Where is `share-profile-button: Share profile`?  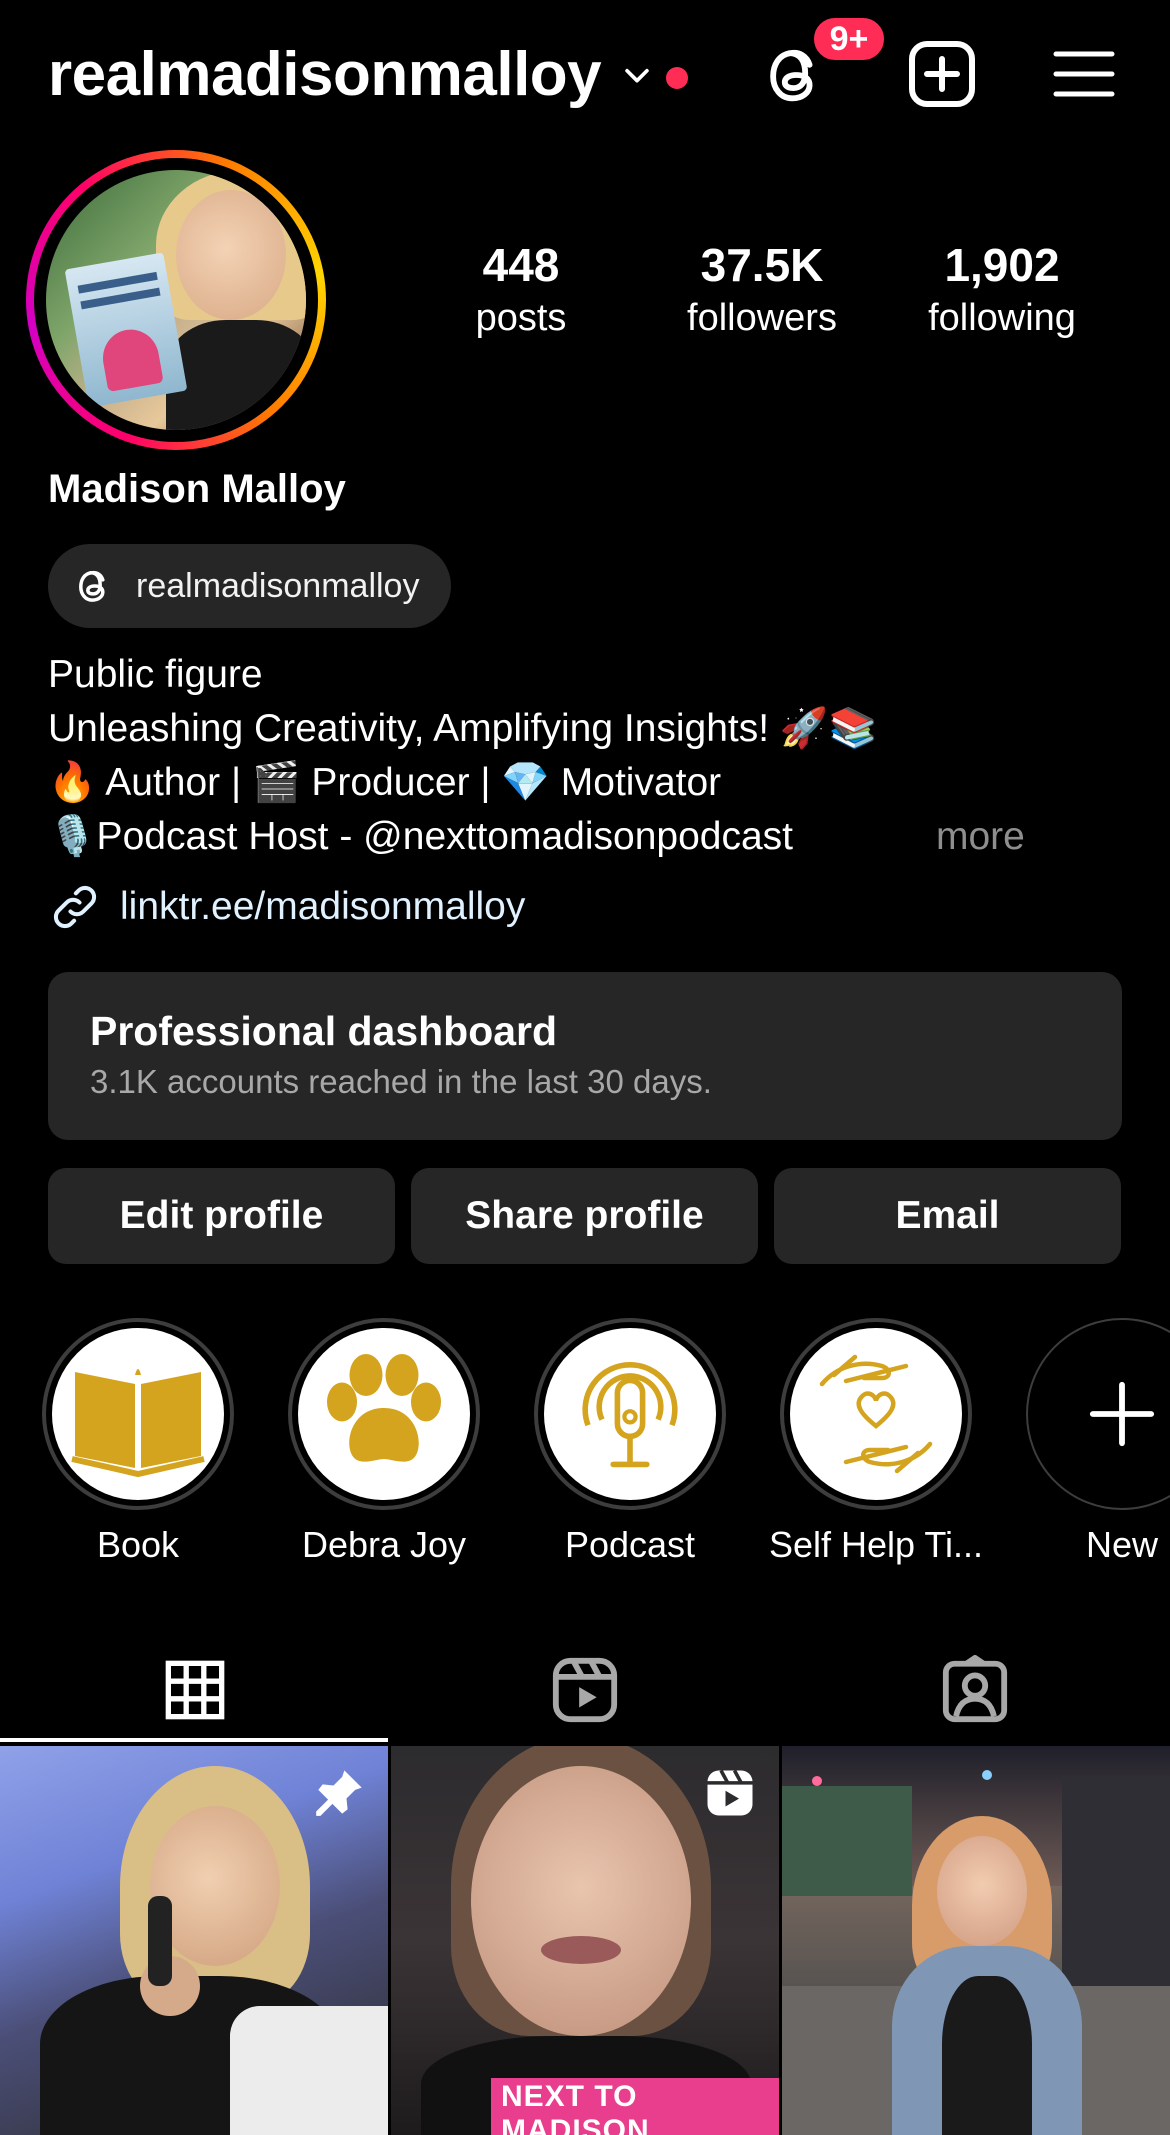 share-profile-button: Share profile is located at coordinates (584, 1216).